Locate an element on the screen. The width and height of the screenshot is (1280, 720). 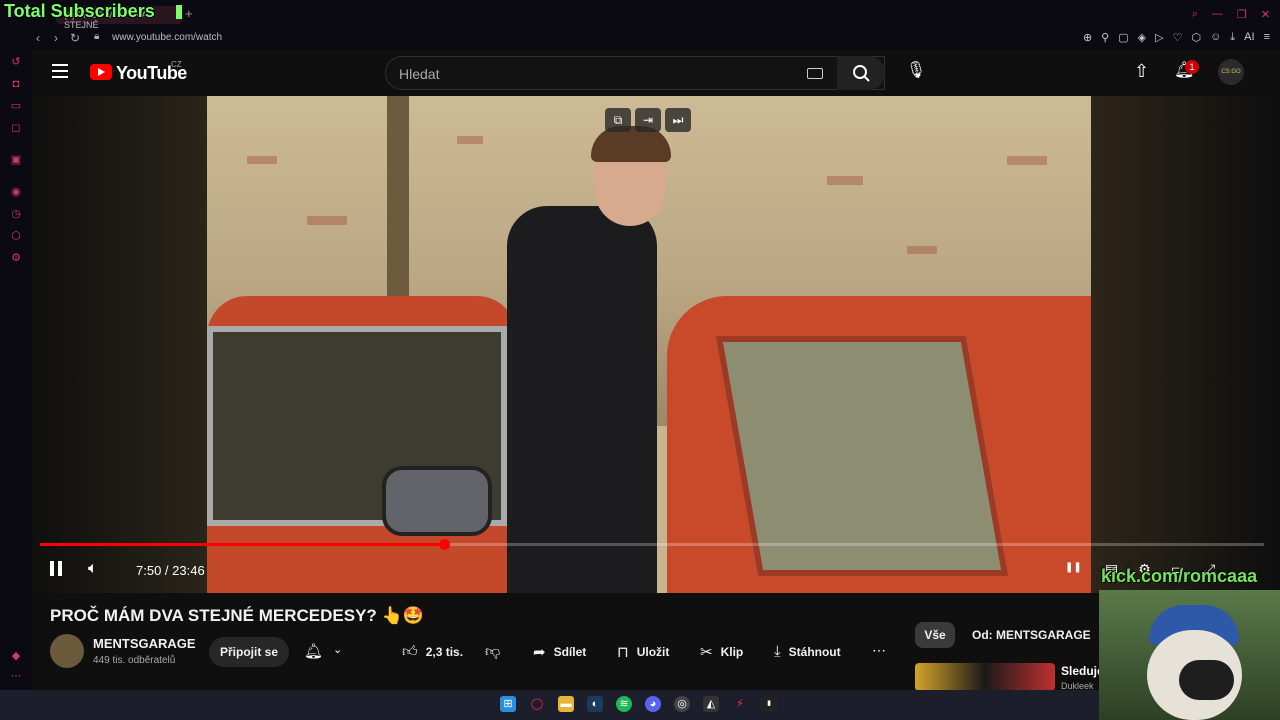
instagram-icon: ◻ is located at coordinates (16, 128).